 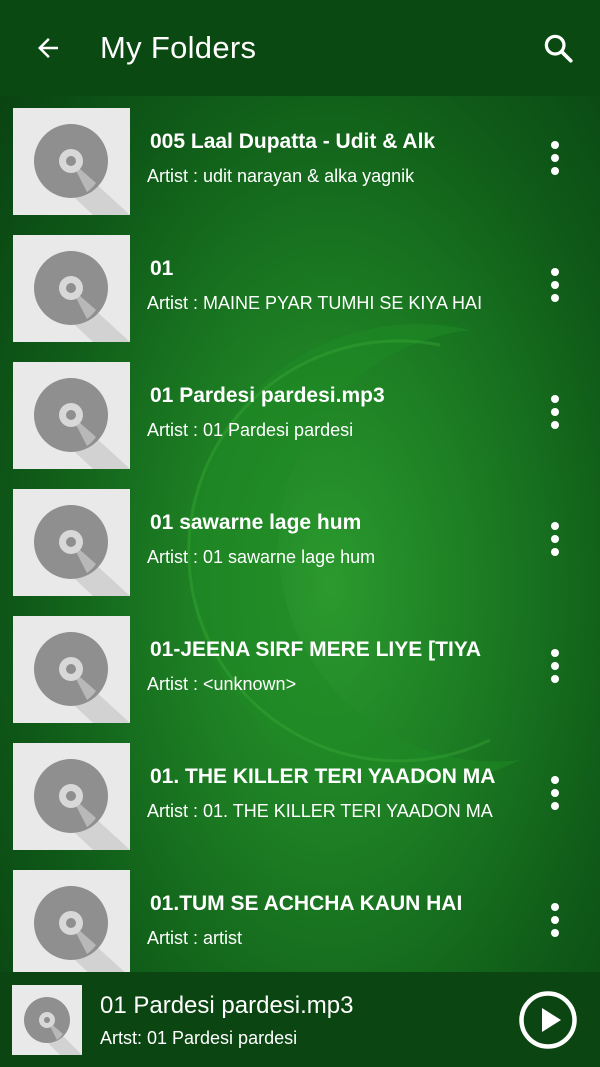 I want to click on app-bar: My Folders, so click(x=300, y=48).